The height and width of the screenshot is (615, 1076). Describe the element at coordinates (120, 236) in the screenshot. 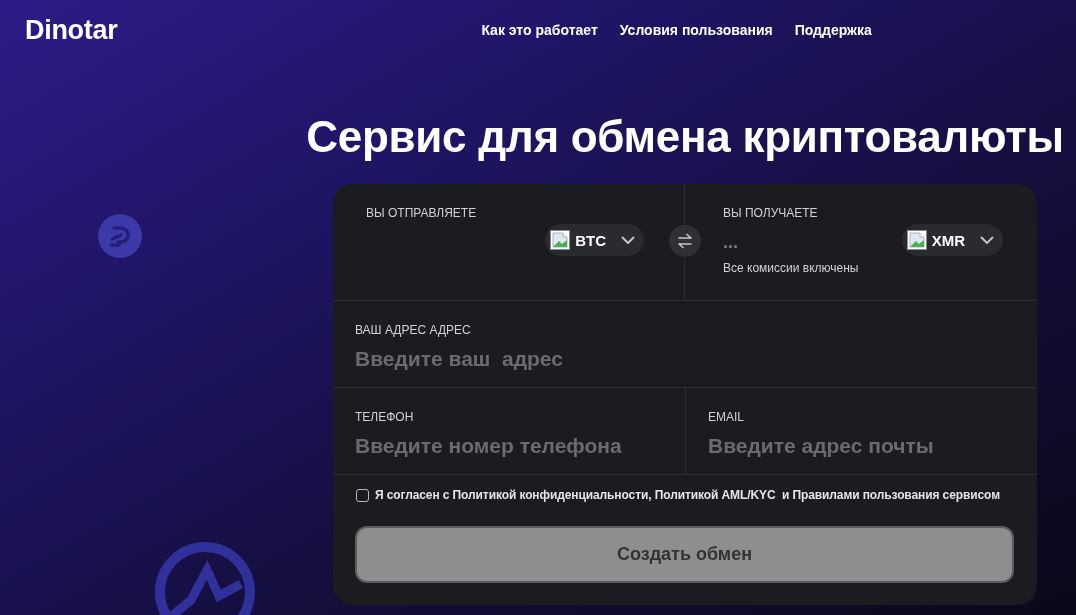

I see `coin-icon` at that location.